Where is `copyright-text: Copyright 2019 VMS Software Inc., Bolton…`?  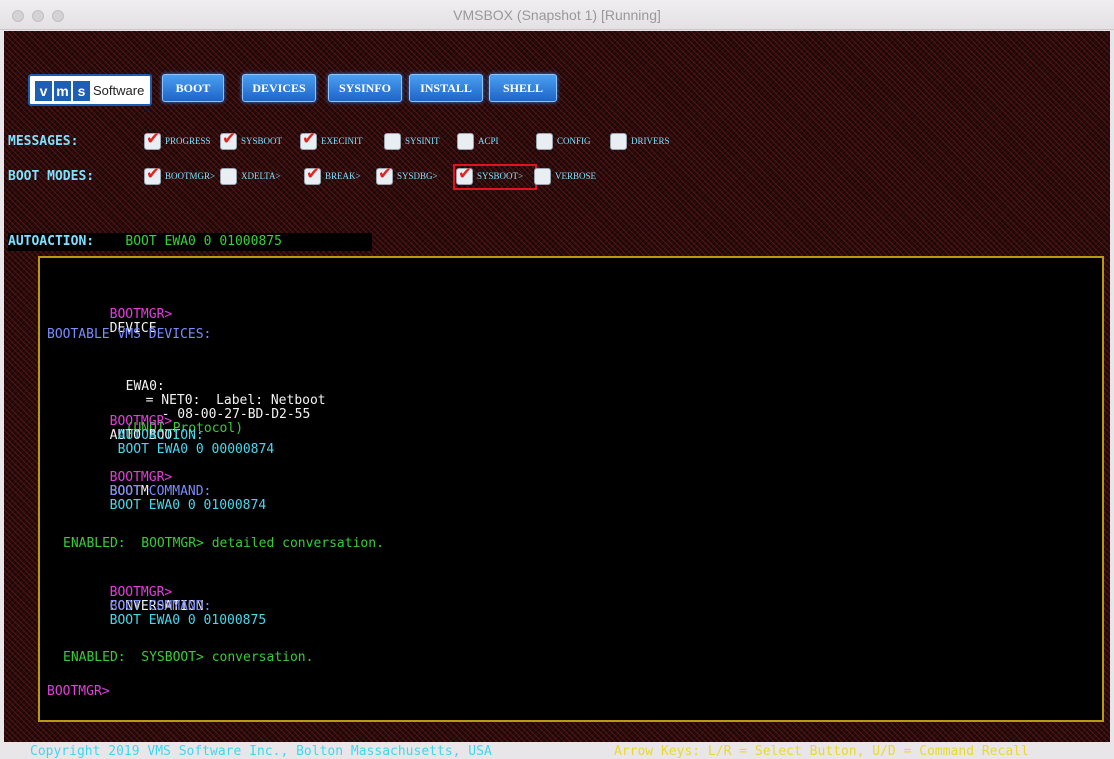
copyright-text: Copyright 2019 VMS Software Inc., Bolton… is located at coordinates (261, 751).